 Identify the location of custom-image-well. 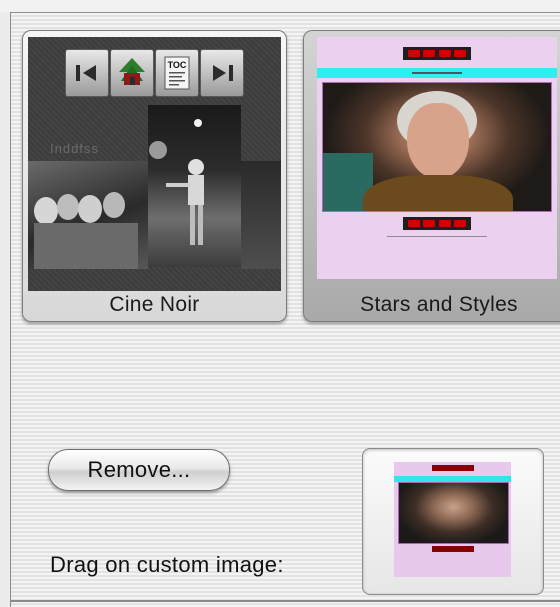
(453, 521).